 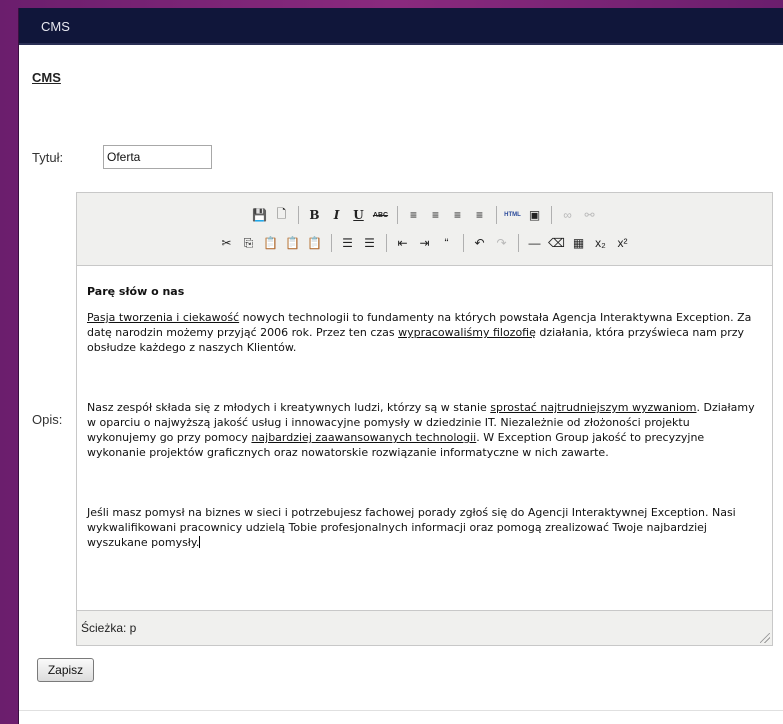 I want to click on underlined-text: Pasja tworzenia i ciekawość, so click(x=163, y=317).